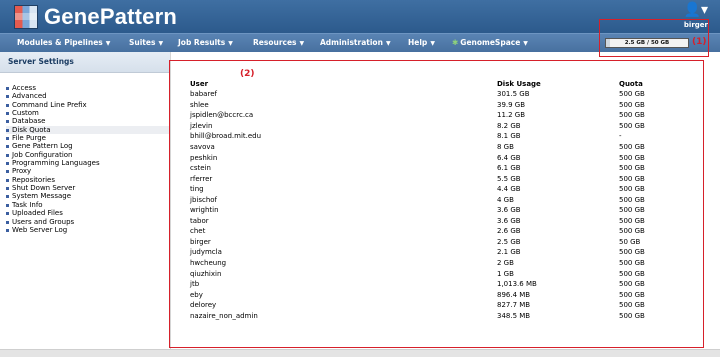 This screenshot has width=720, height=357. Describe the element at coordinates (88, 180) in the screenshot. I see `sidebar-item-repositories: Repositories` at that location.